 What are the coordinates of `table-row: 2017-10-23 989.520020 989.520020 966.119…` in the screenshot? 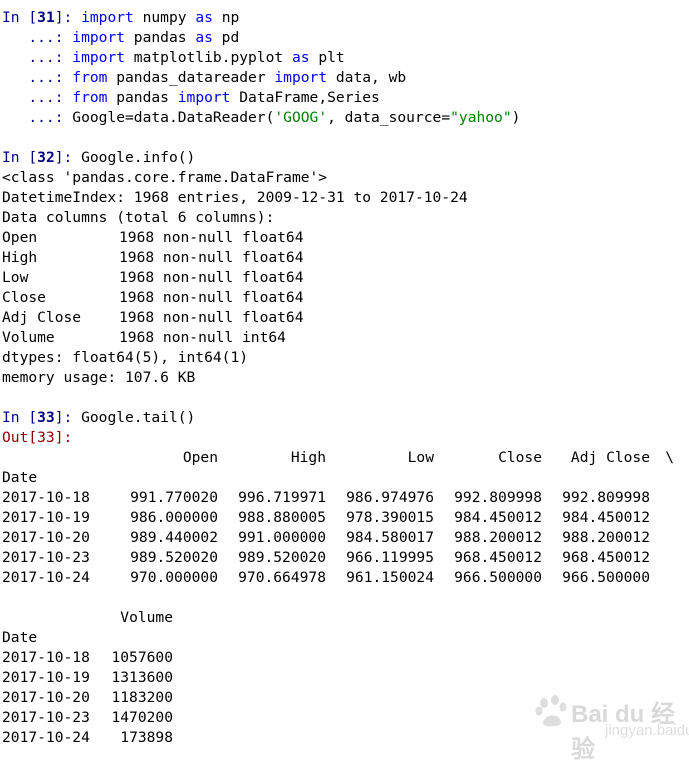 It's located at (338, 558).